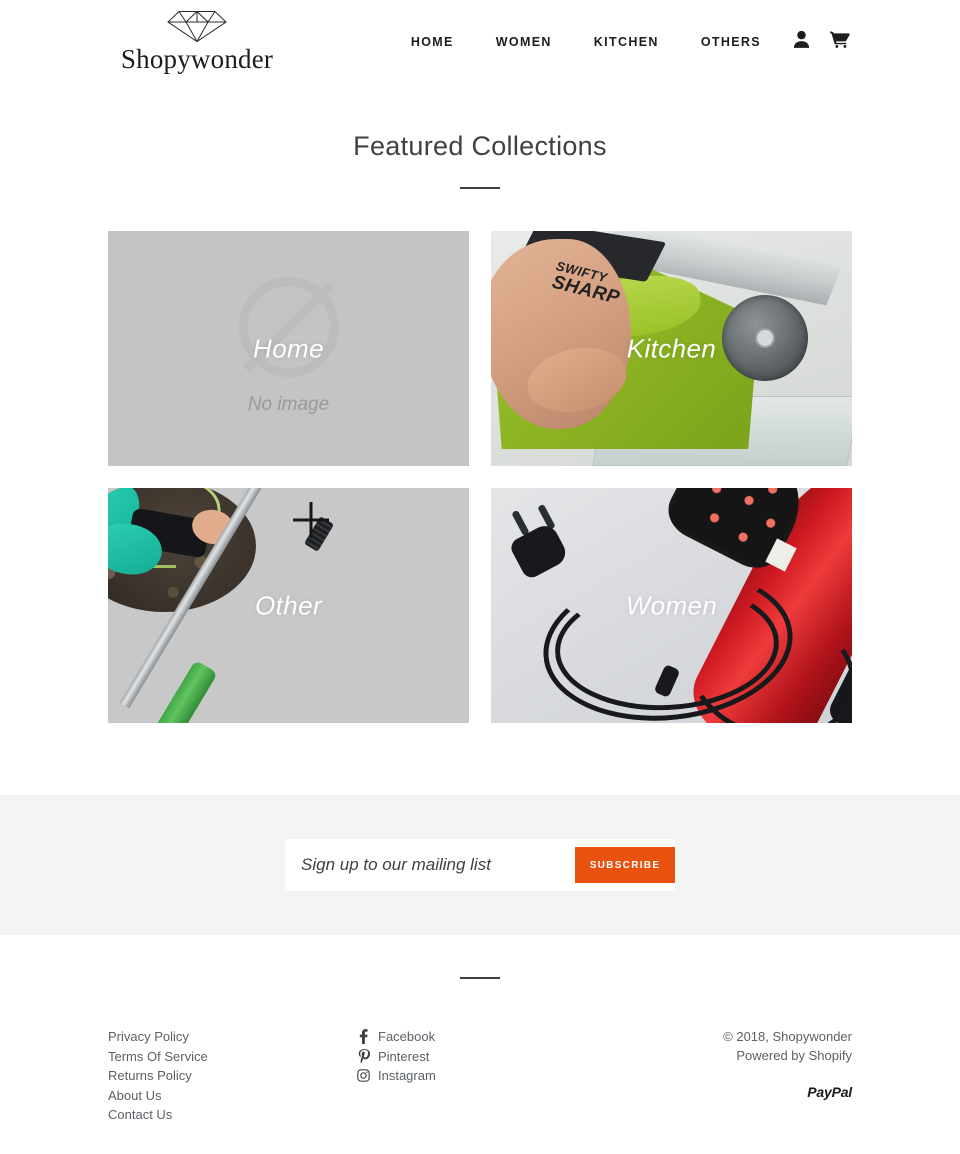 This screenshot has height=1154, width=960. I want to click on collection-card-label: Other, so click(288, 605).